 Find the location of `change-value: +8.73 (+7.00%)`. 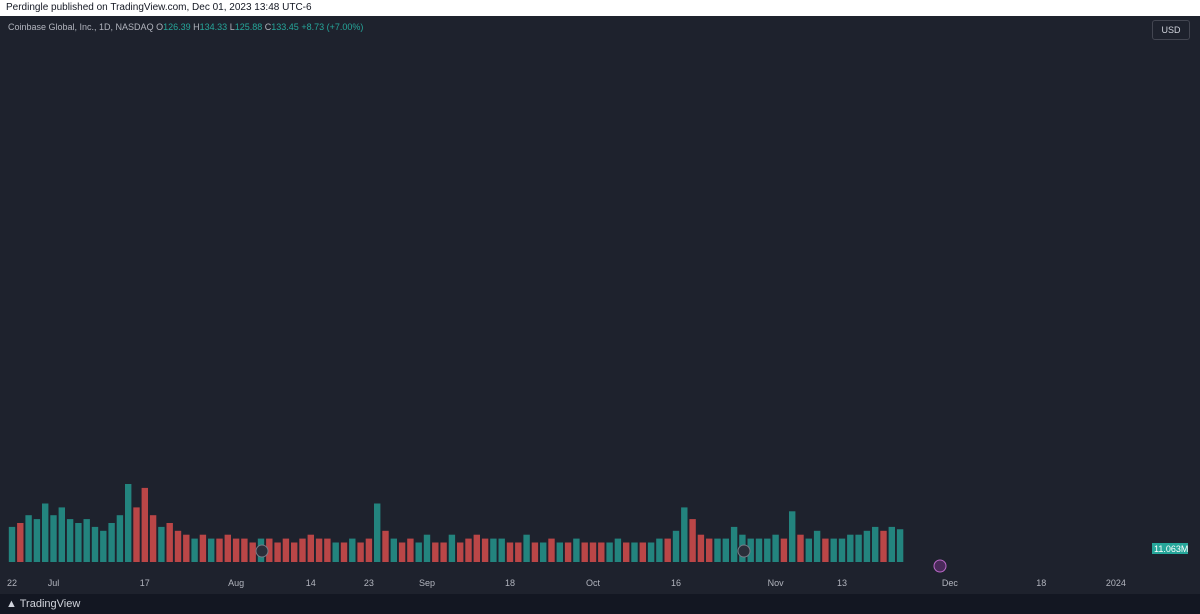

change-value: +8.73 (+7.00%) is located at coordinates (332, 27).